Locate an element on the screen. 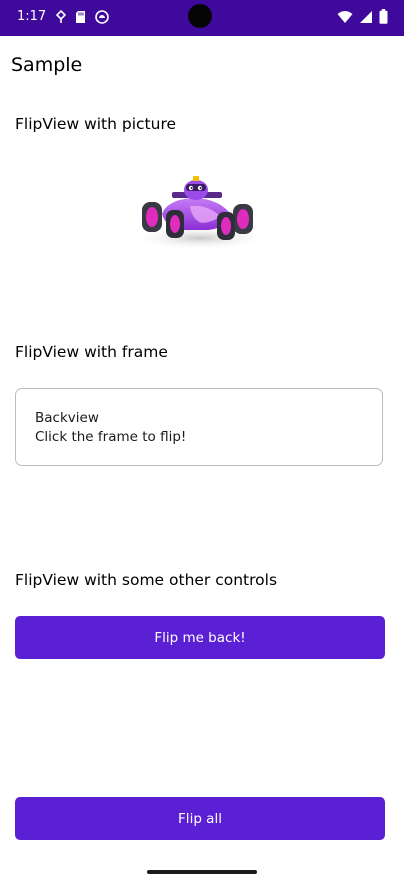 This screenshot has width=404, height=884. controls-section-title: FlipView with some other controls is located at coordinates (146, 580).